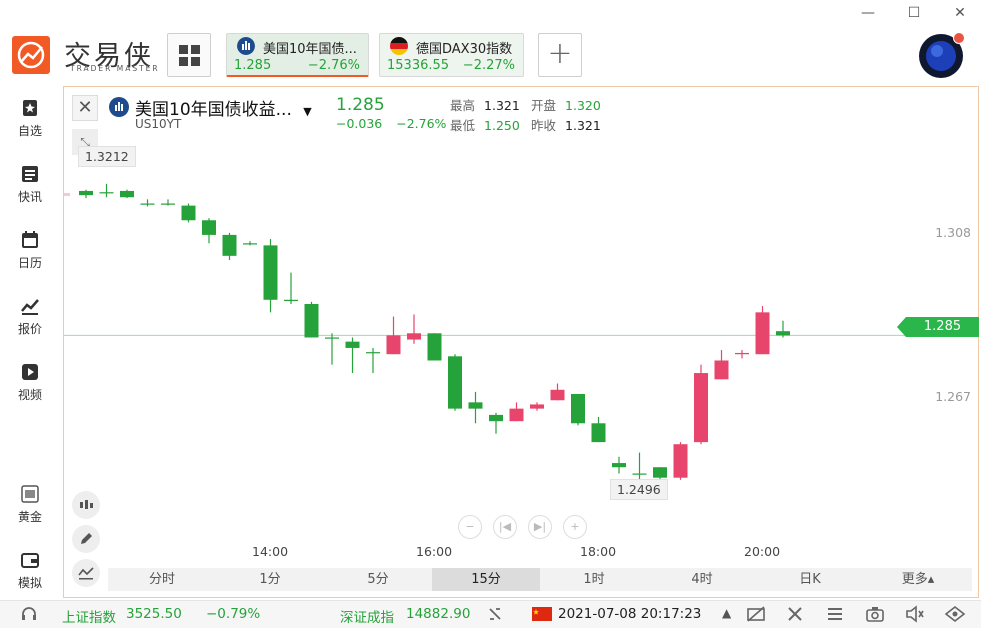 The width and height of the screenshot is (981, 628). What do you see at coordinates (485, 105) in the screenshot?
I see `stat-high: 最高 1.321` at bounding box center [485, 105].